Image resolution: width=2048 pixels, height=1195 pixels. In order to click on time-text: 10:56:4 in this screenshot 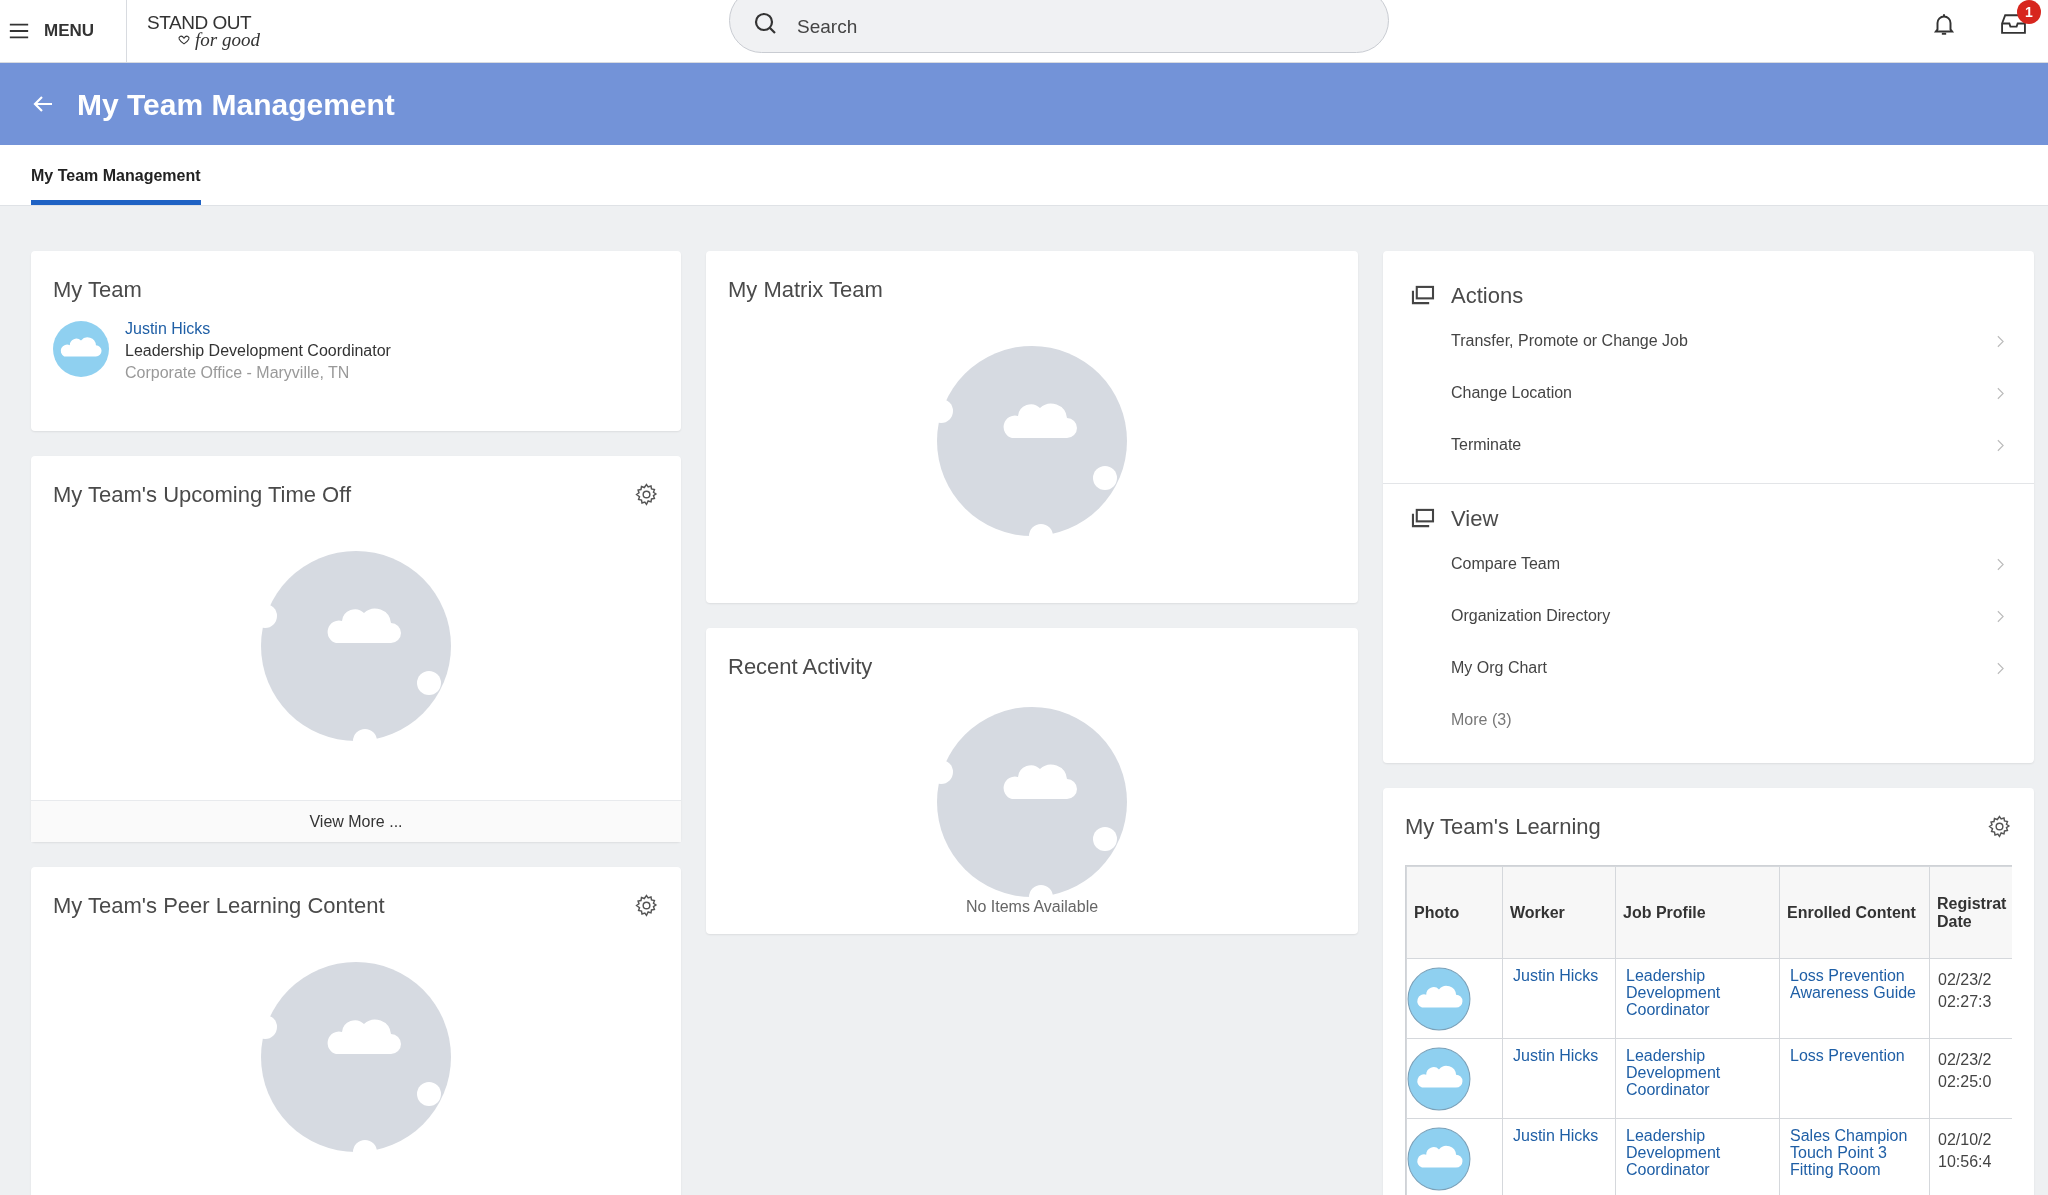, I will do `click(1965, 1162)`.